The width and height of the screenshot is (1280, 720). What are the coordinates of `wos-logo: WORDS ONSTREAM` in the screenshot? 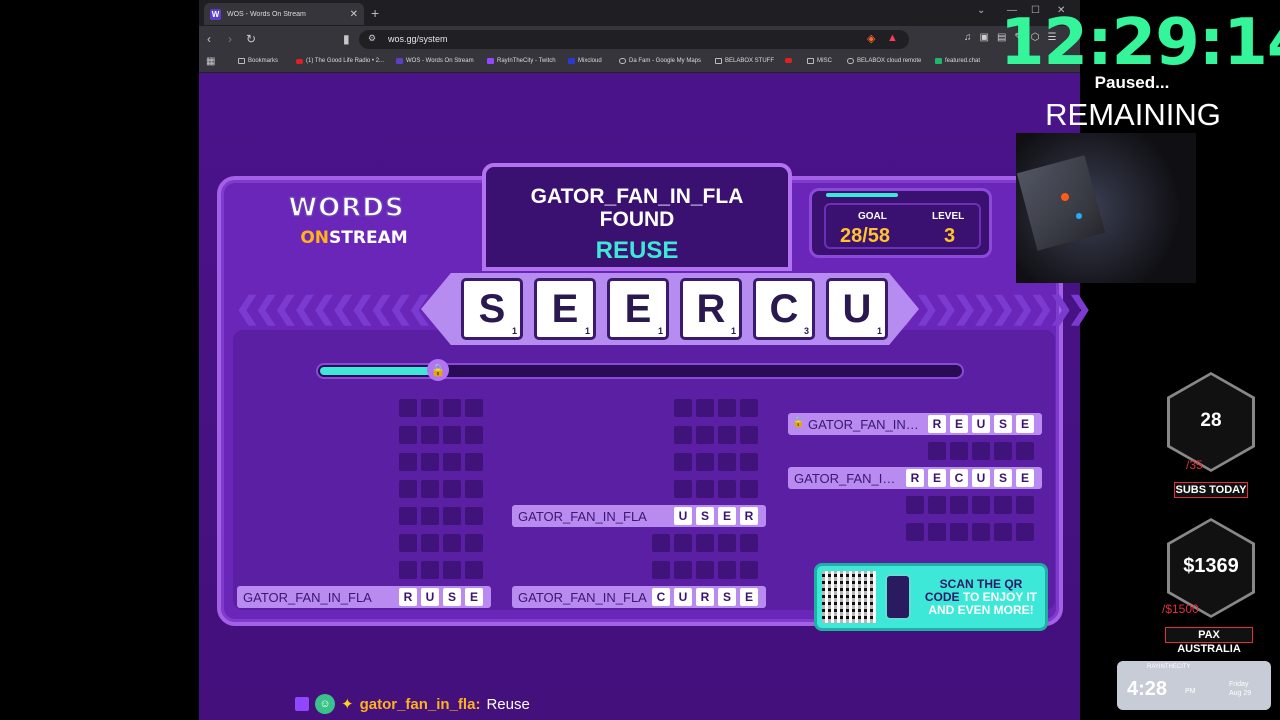 It's located at (346, 227).